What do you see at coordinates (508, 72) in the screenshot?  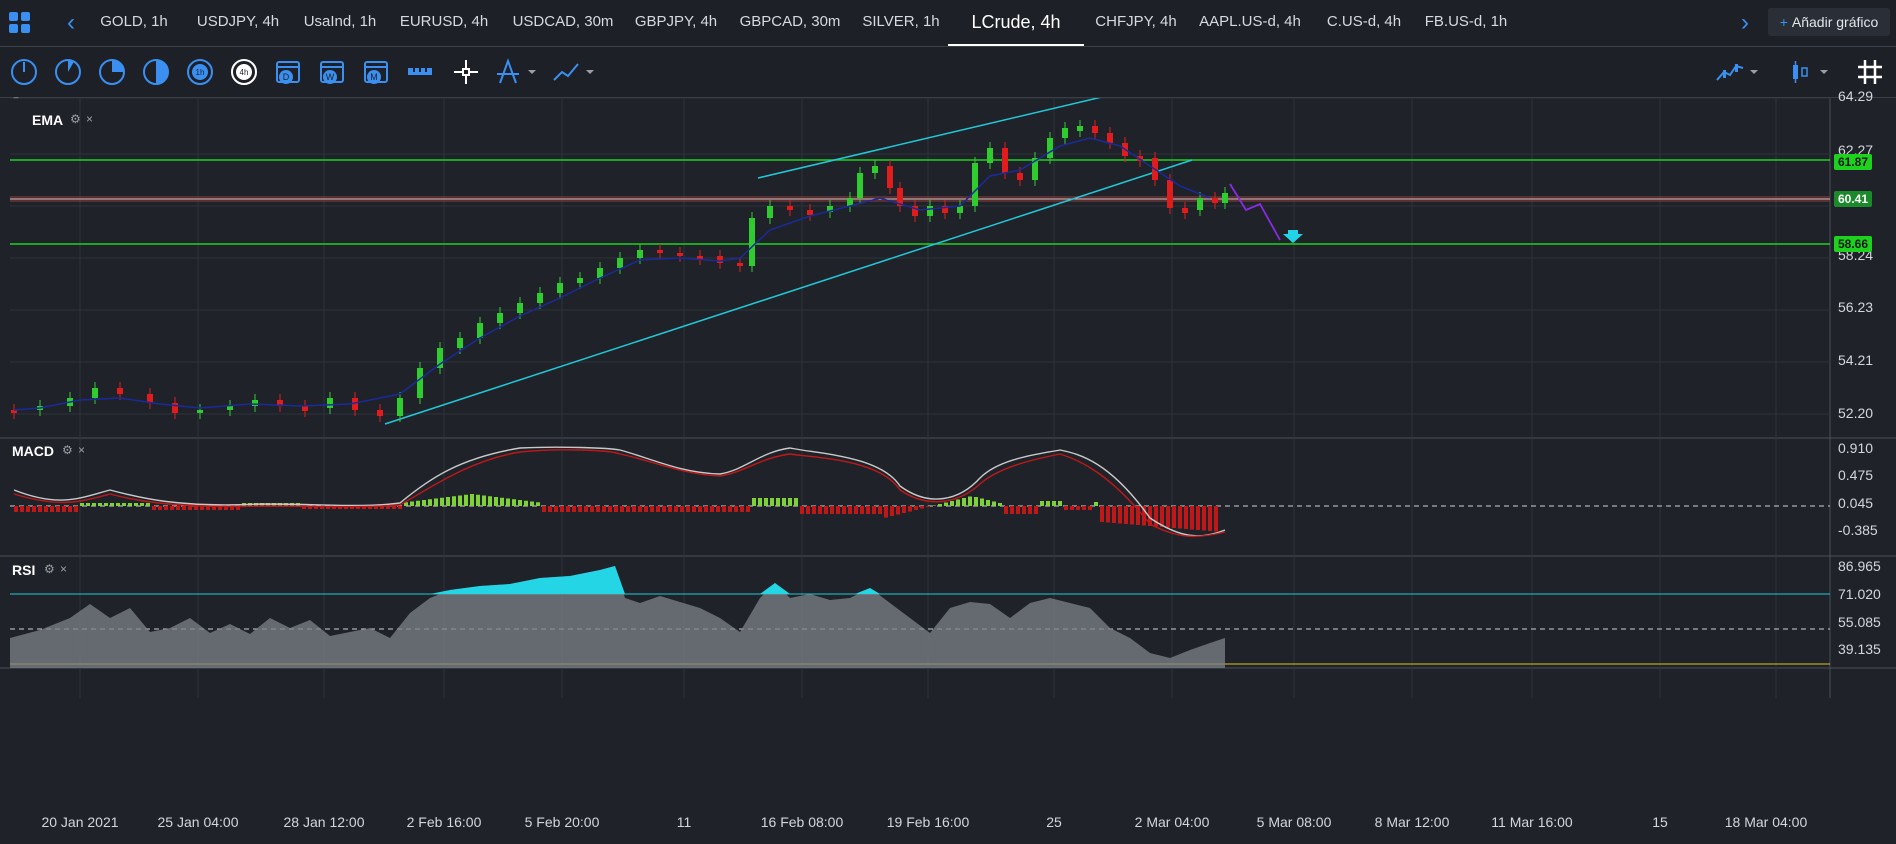 I see `drawing-tools-icon` at bounding box center [508, 72].